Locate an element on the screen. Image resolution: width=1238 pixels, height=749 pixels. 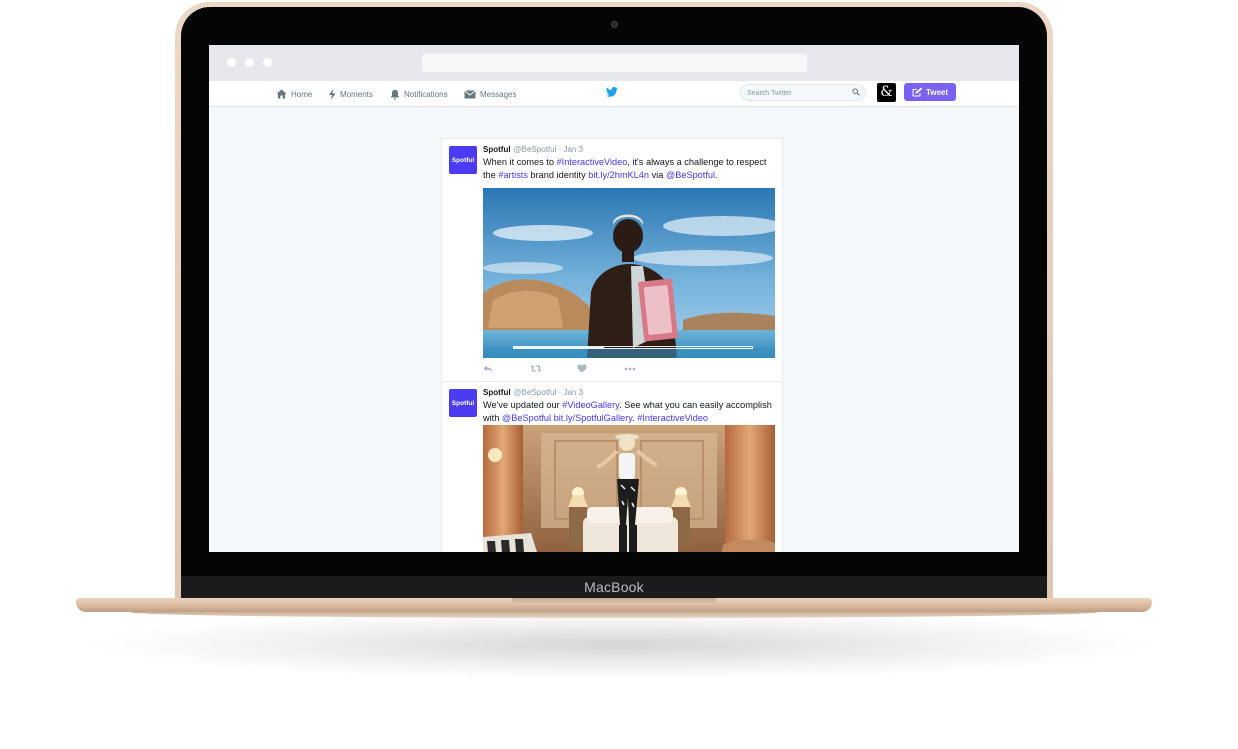
search-box is located at coordinates (803, 92).